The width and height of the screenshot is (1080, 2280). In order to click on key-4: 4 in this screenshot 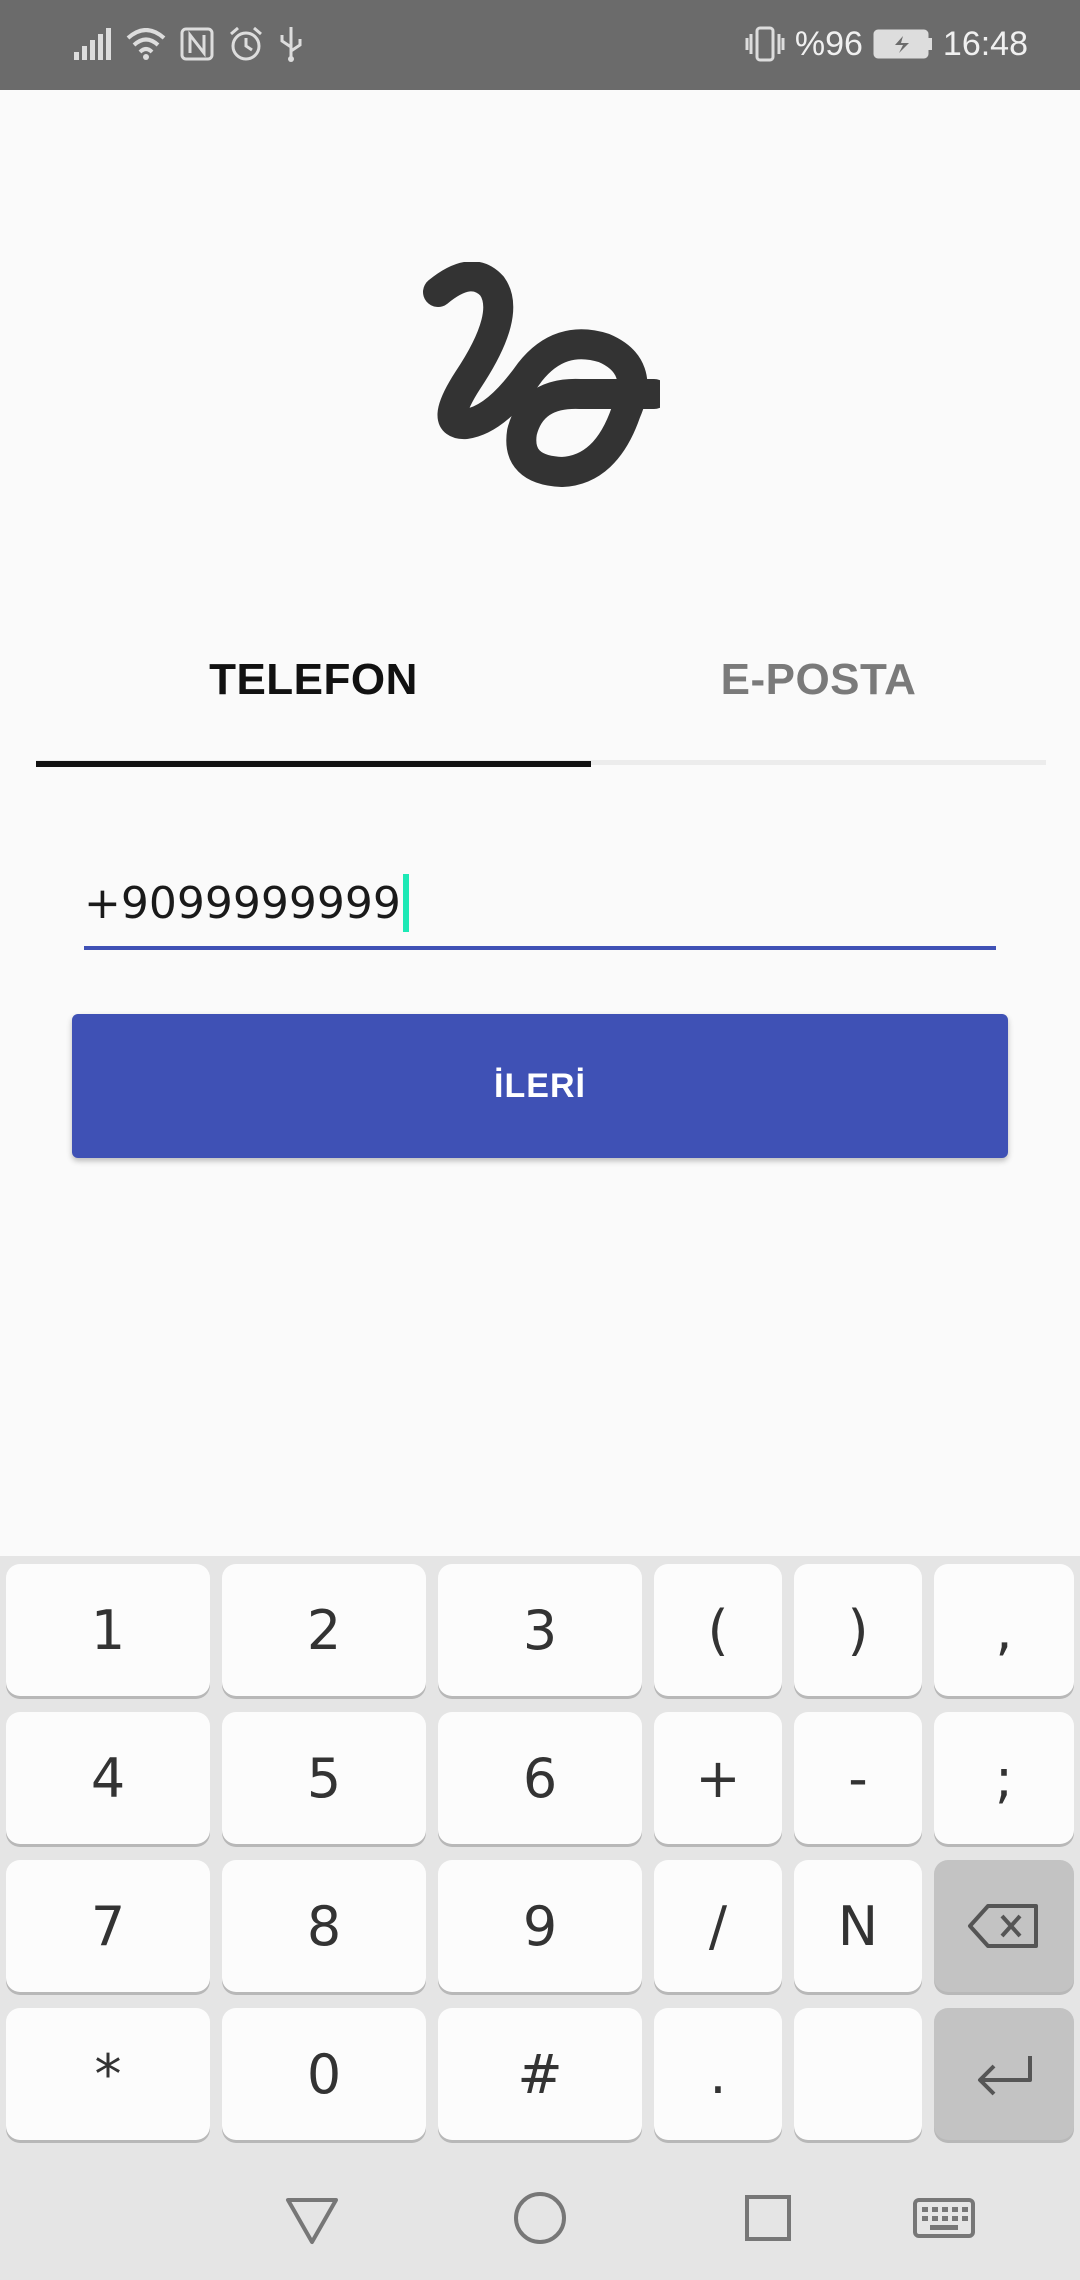, I will do `click(108, 1778)`.